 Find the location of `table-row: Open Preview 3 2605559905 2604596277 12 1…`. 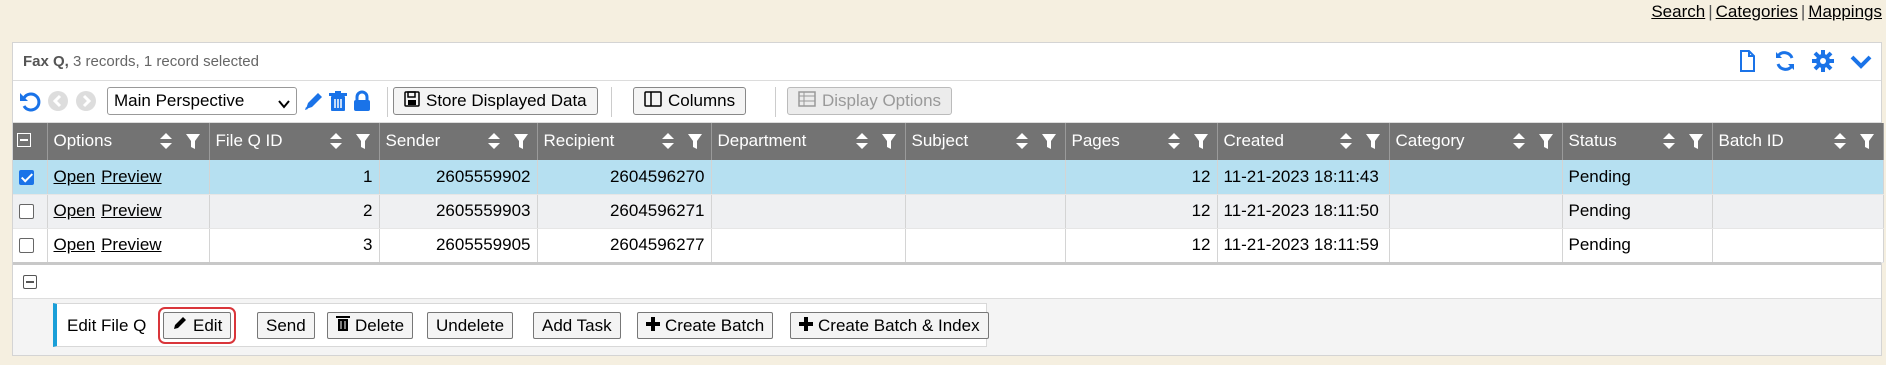

table-row: Open Preview 3 2605559905 2604596277 12 1… is located at coordinates (948, 245).